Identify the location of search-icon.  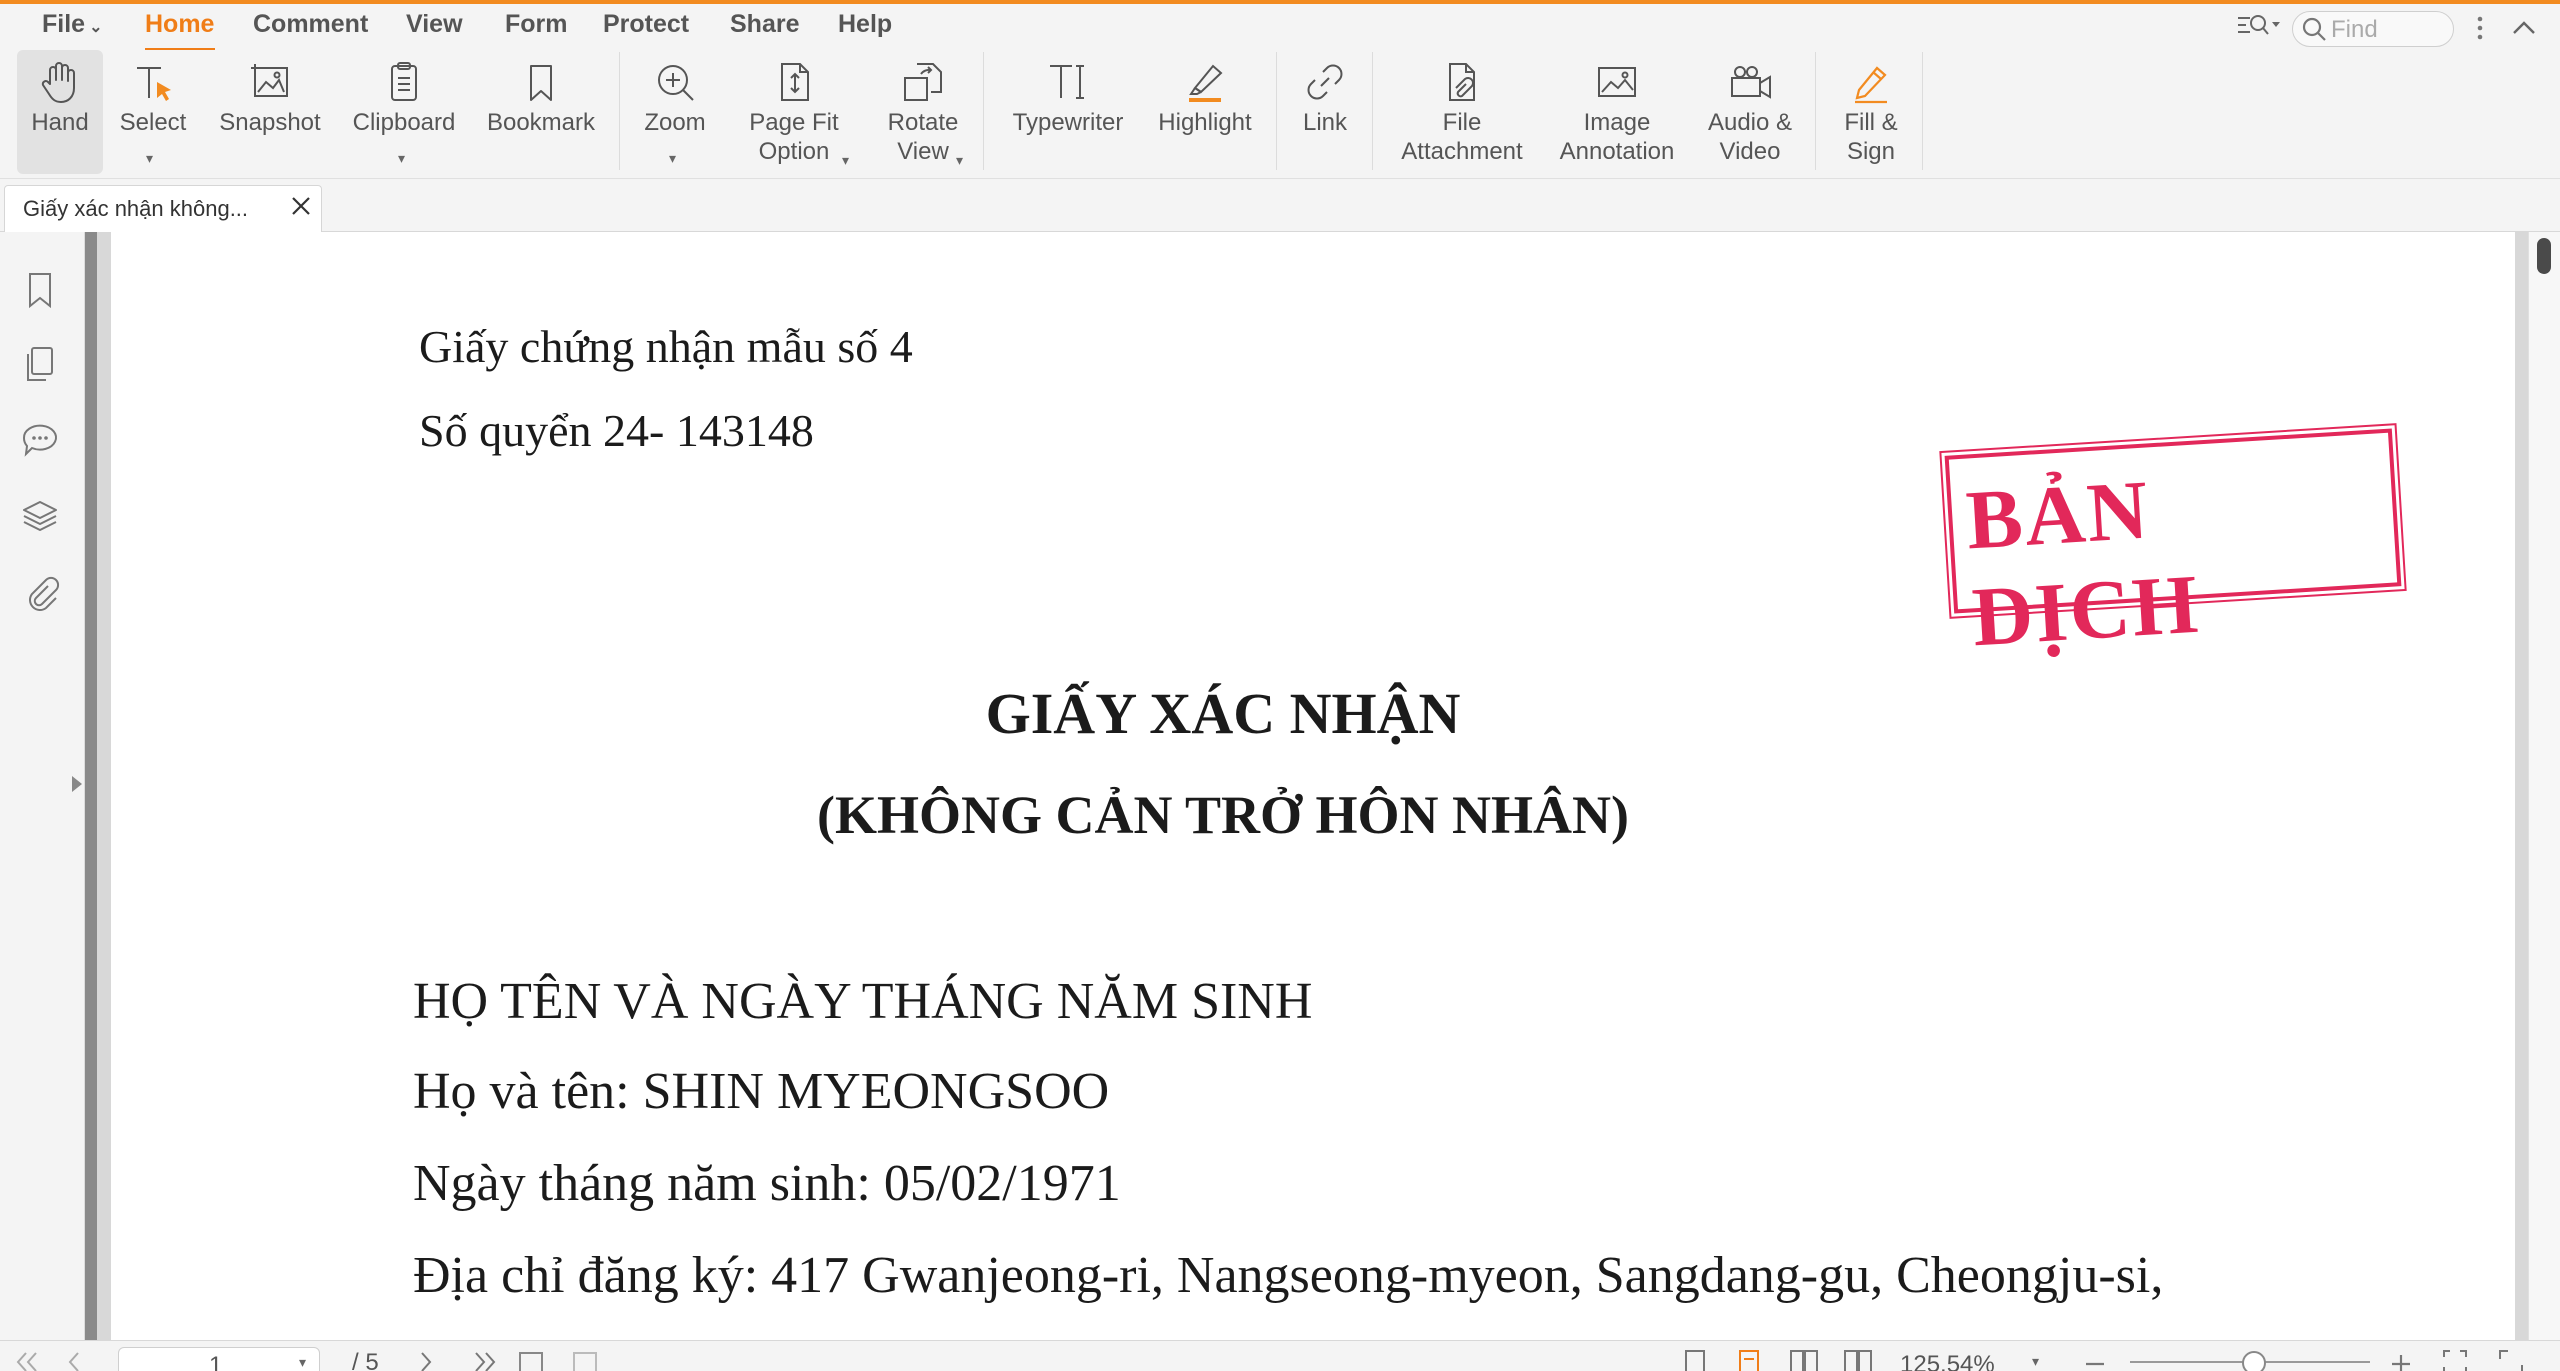
(2314, 29).